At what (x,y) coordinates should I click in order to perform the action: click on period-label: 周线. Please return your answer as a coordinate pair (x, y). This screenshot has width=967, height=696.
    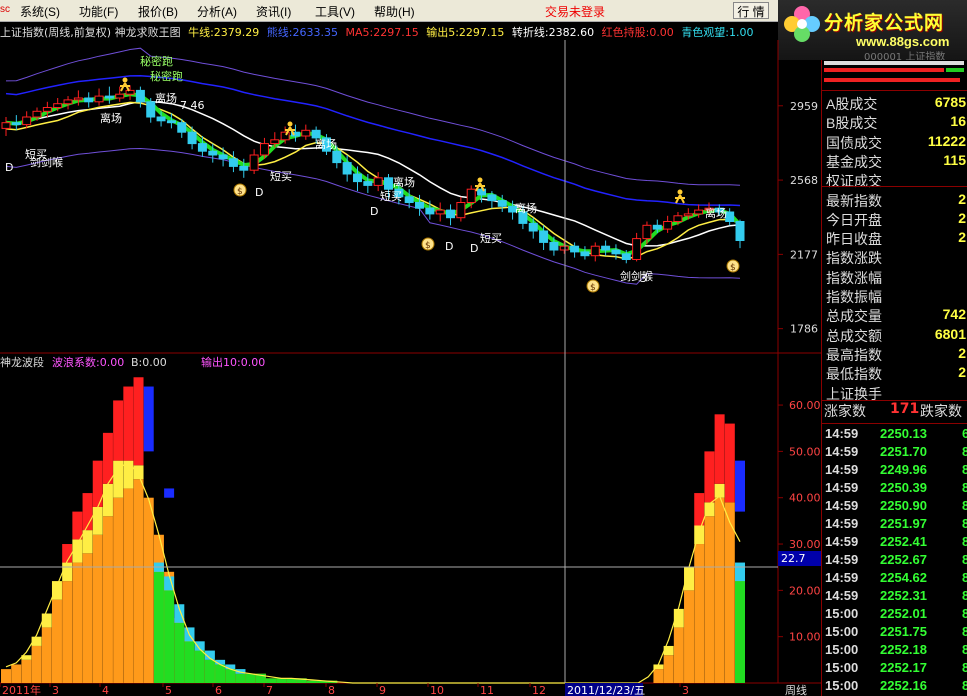
    Looking at the image, I should click on (796, 689).